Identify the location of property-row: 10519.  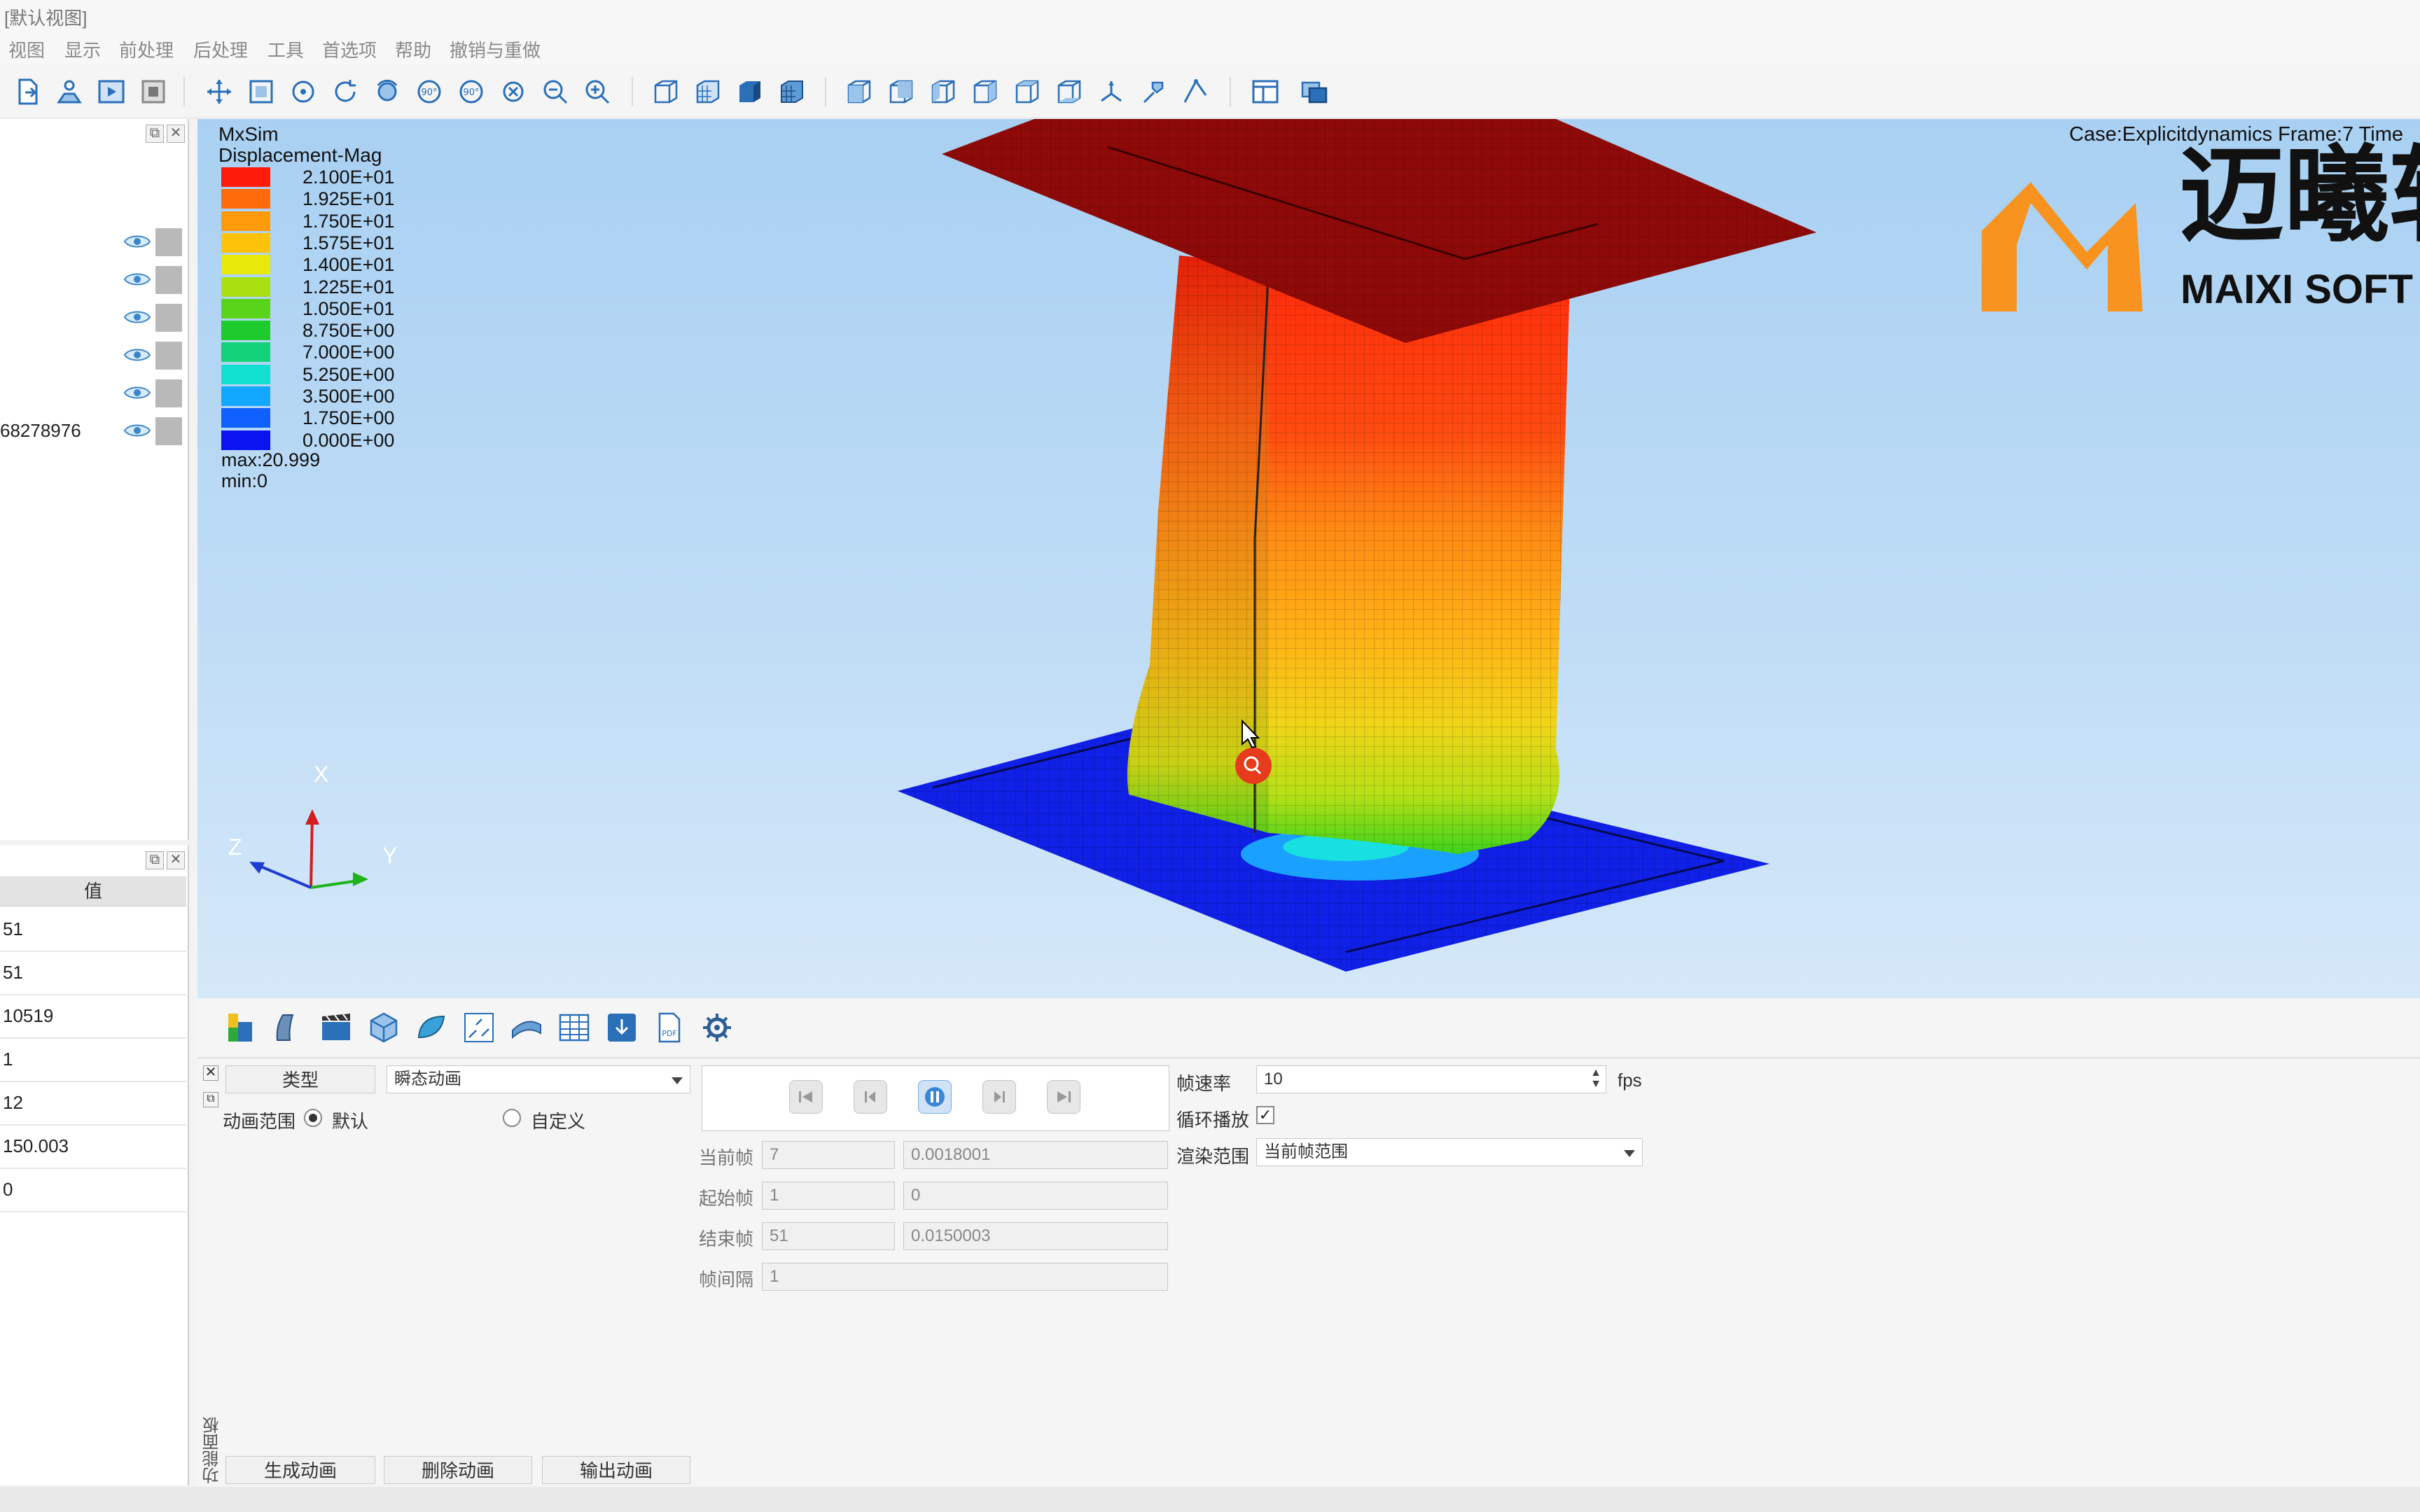
(93, 1016).